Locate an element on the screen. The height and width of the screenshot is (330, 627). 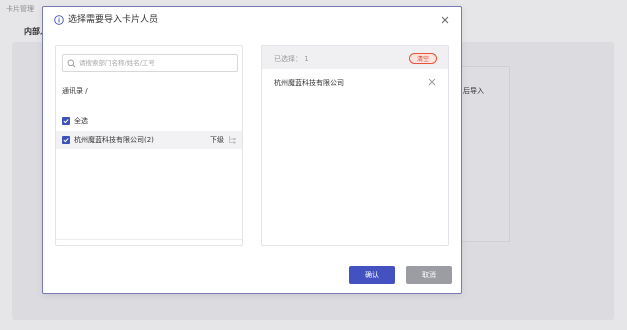
dialog-title: 选择需要导入卡片人员 is located at coordinates (113, 20).